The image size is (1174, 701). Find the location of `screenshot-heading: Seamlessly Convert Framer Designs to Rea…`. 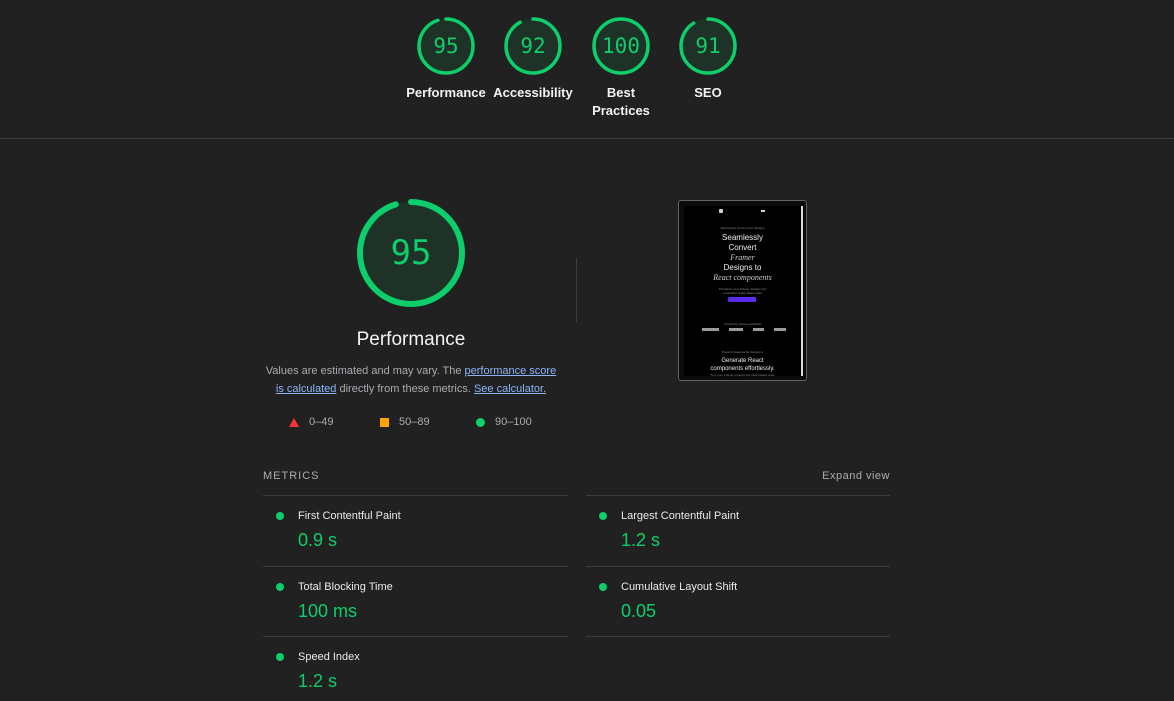

screenshot-heading: Seamlessly Convert Framer Designs to Rea… is located at coordinates (742, 258).